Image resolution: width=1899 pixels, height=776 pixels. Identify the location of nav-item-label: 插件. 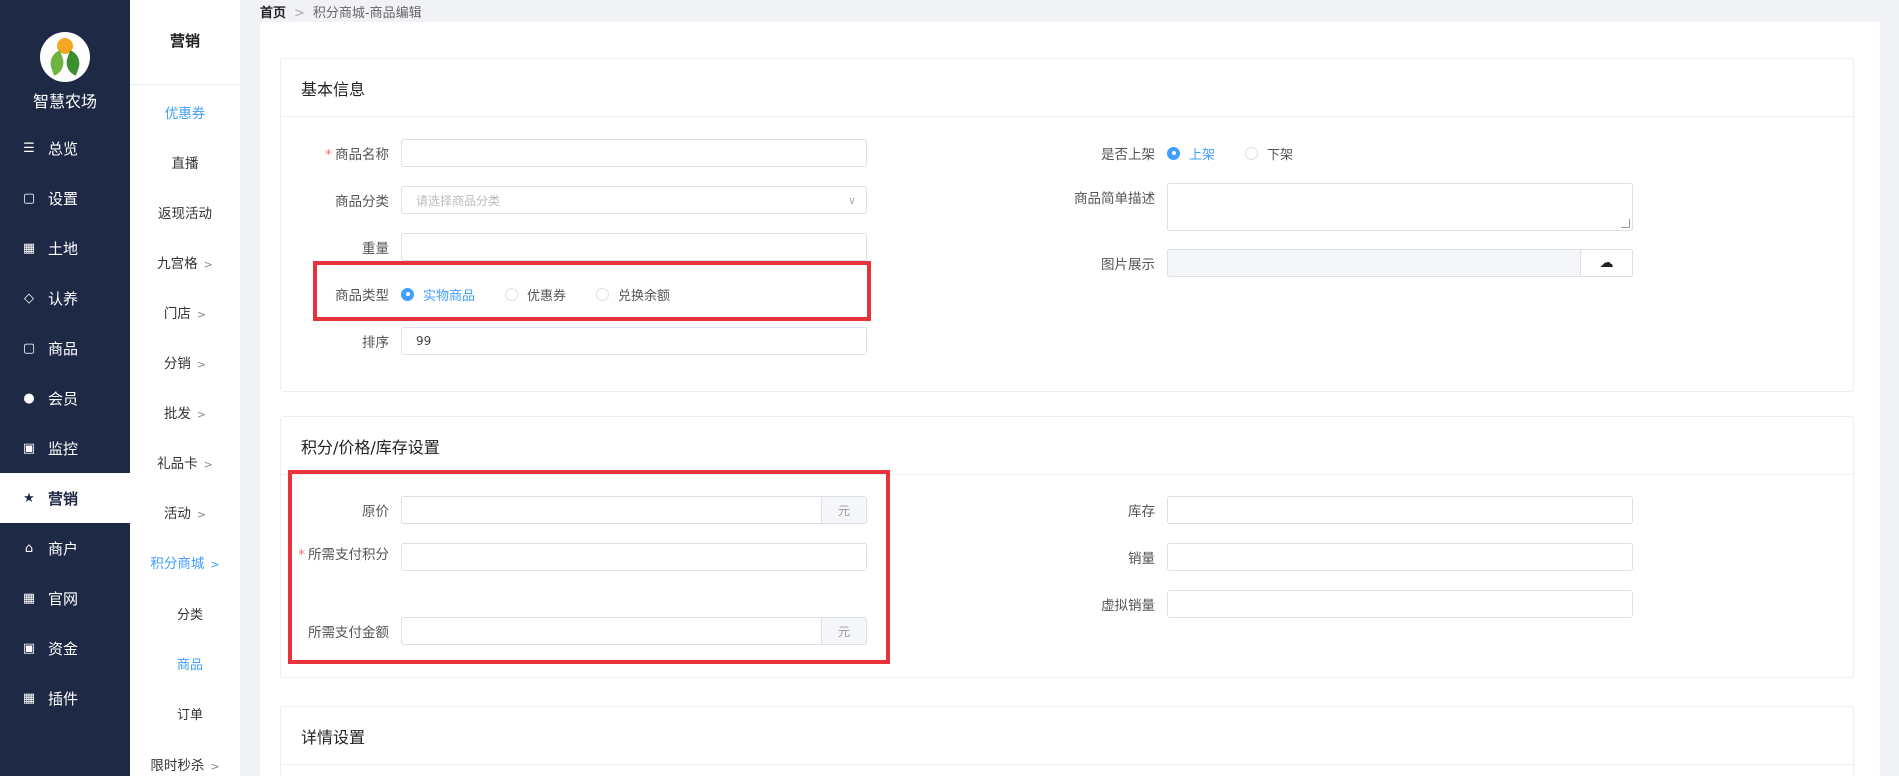
(63, 698).